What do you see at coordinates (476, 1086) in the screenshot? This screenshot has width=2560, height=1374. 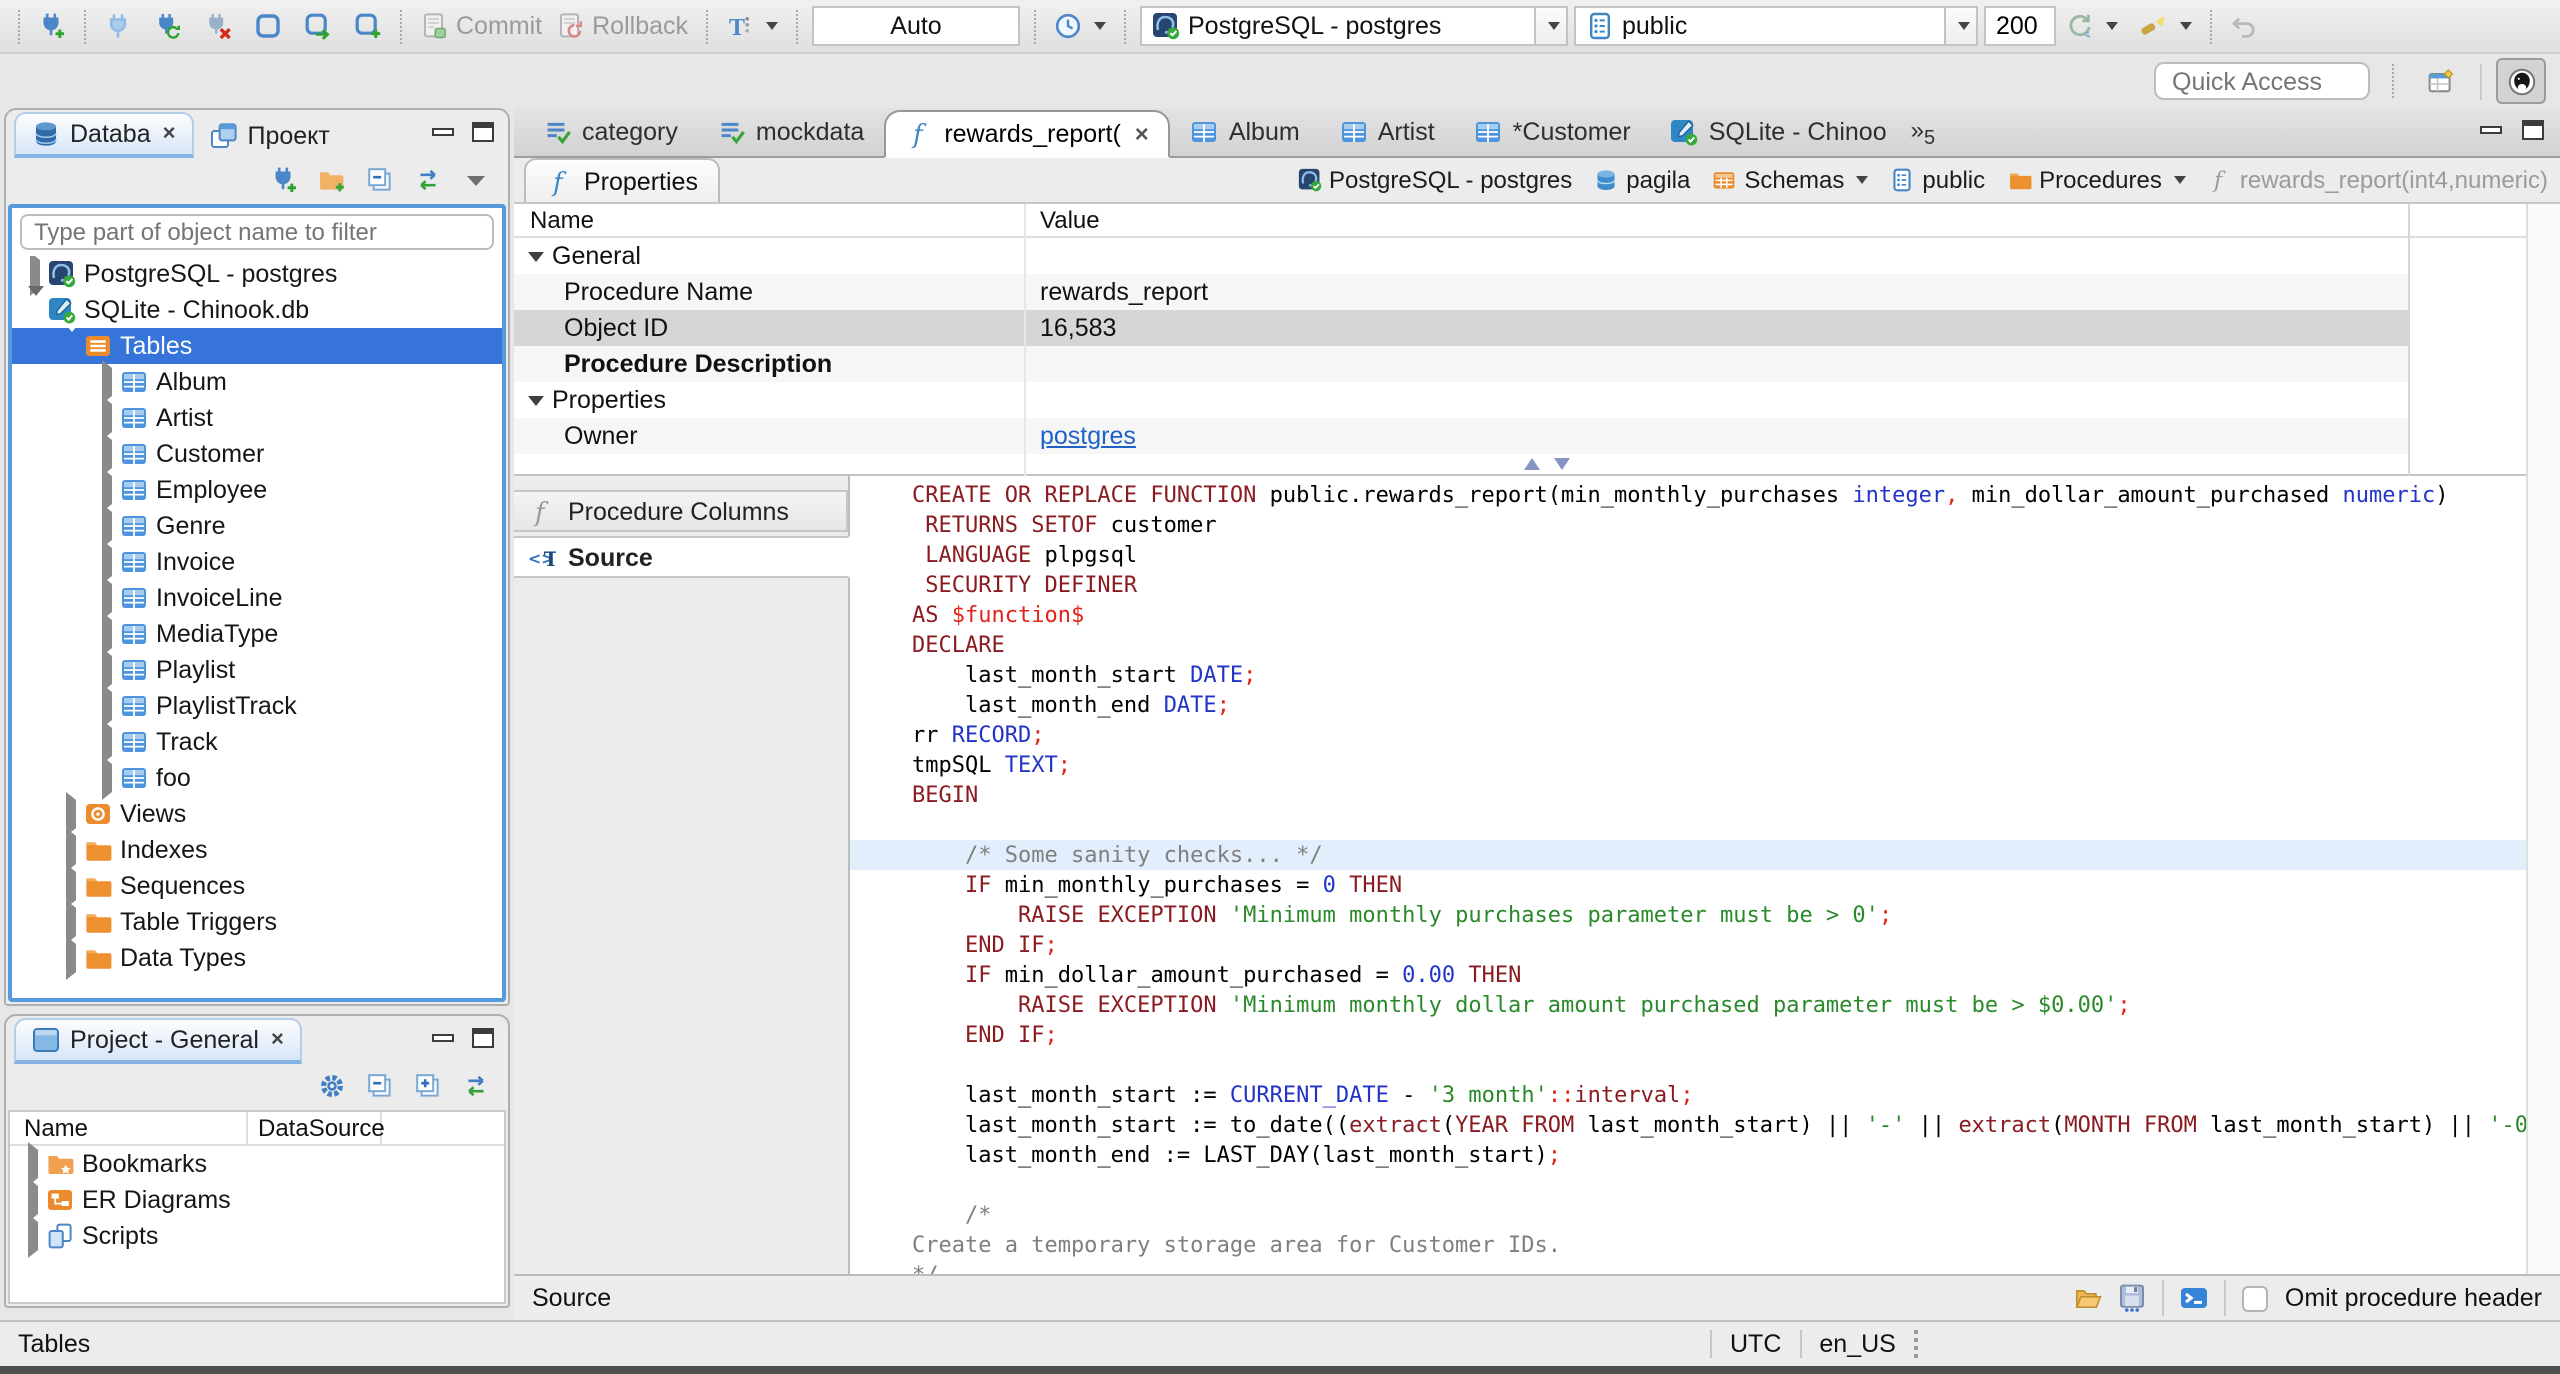 I see `link-editor-button` at bounding box center [476, 1086].